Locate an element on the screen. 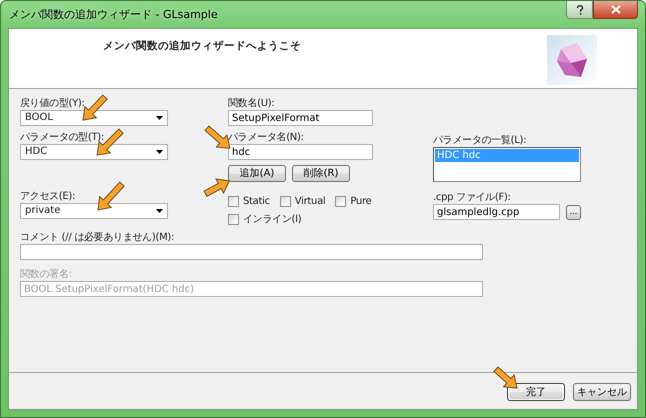  close-button is located at coordinates (615, 10).